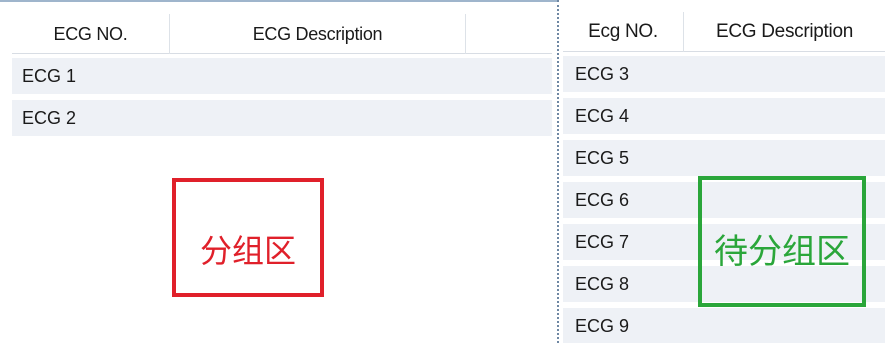 The height and width of the screenshot is (343, 885). I want to click on ecg-number-cell: ECG 1, so click(49, 75).